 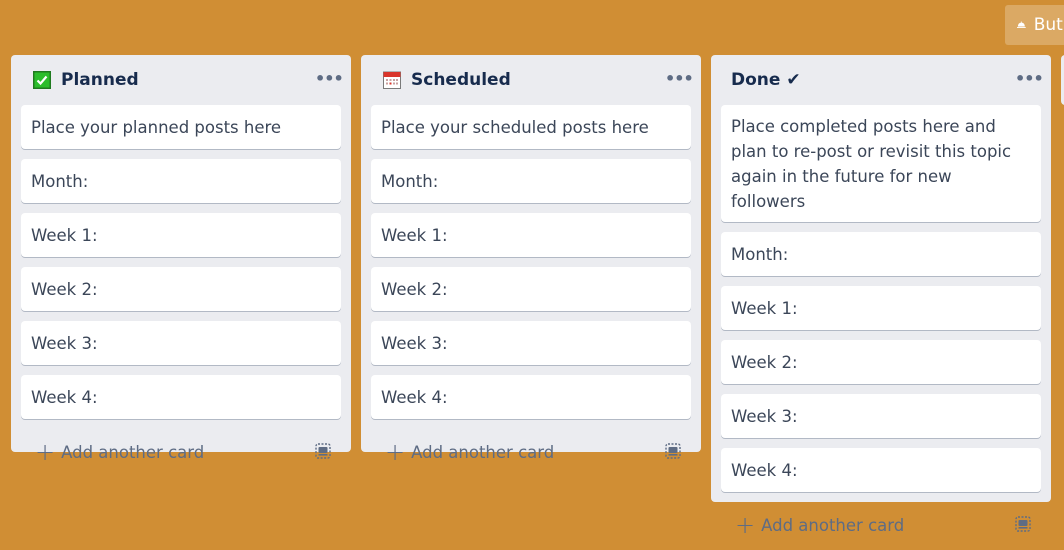 I want to click on butler-button-label: Butler, so click(x=1048, y=25).